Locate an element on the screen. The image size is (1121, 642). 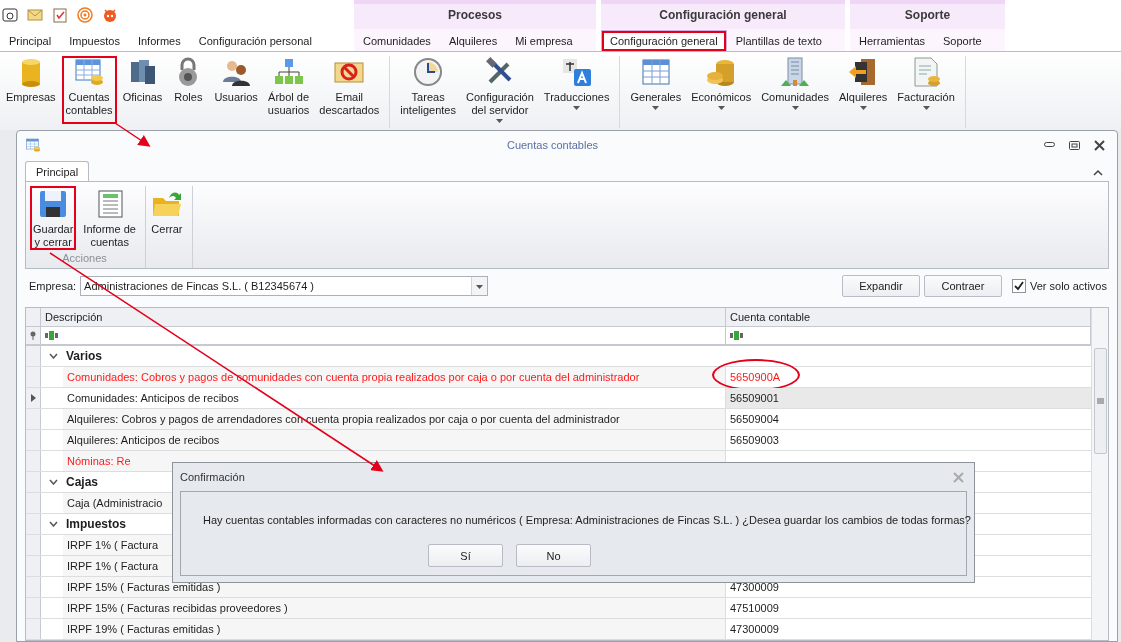
ribbon-button: Comunidades is located at coordinates (795, 90).